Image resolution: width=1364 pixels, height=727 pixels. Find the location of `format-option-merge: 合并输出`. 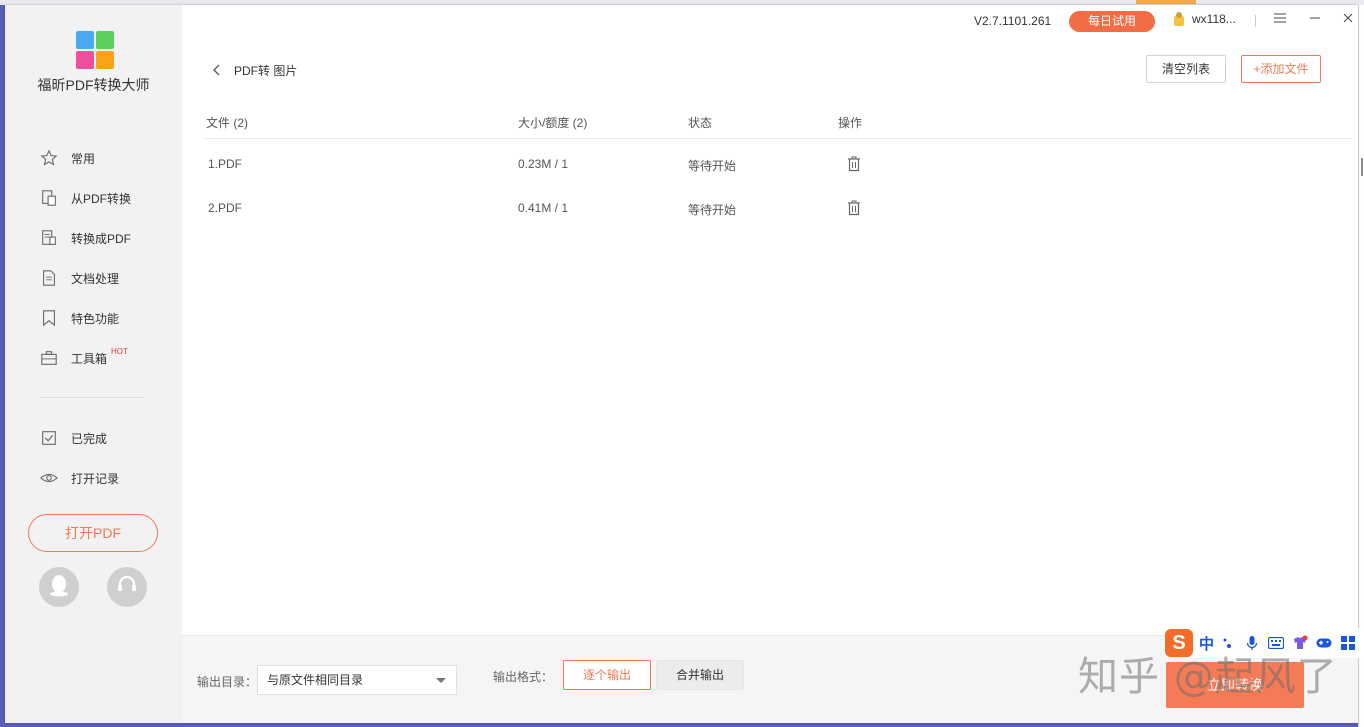

format-option-merge: 合并输出 is located at coordinates (700, 675).